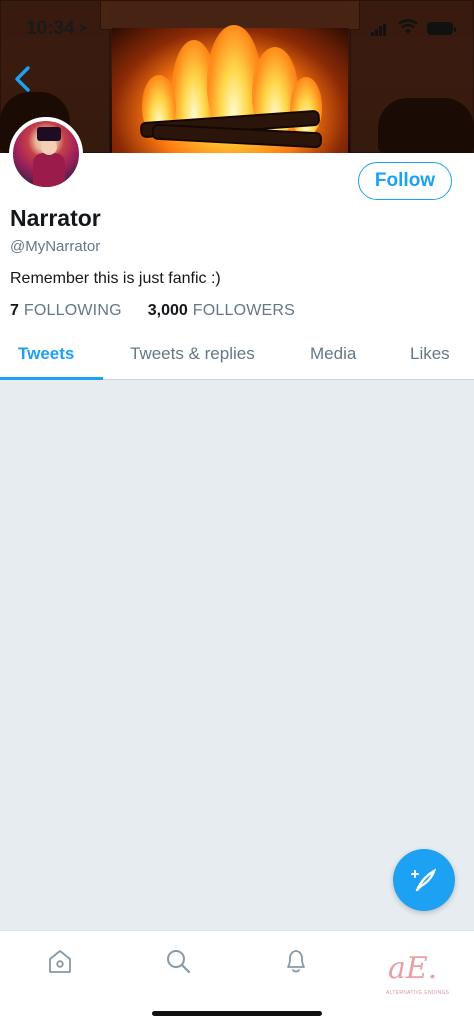  I want to click on profile-name: Narrator, so click(55, 218).